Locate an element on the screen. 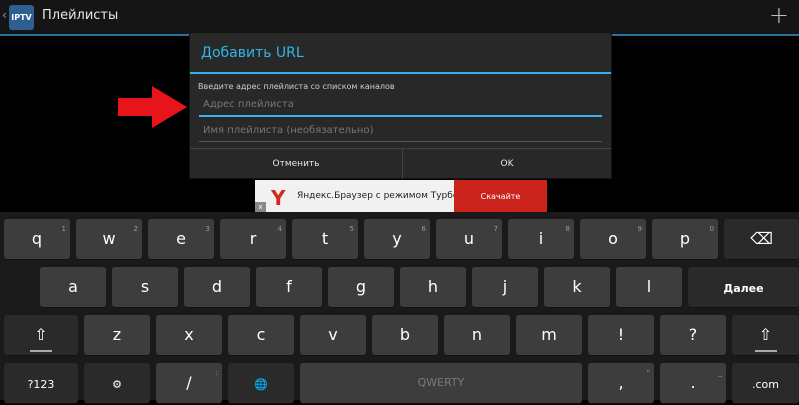 Image resolution: width=799 pixels, height=405 pixels. playlist-name-field is located at coordinates (404, 131).